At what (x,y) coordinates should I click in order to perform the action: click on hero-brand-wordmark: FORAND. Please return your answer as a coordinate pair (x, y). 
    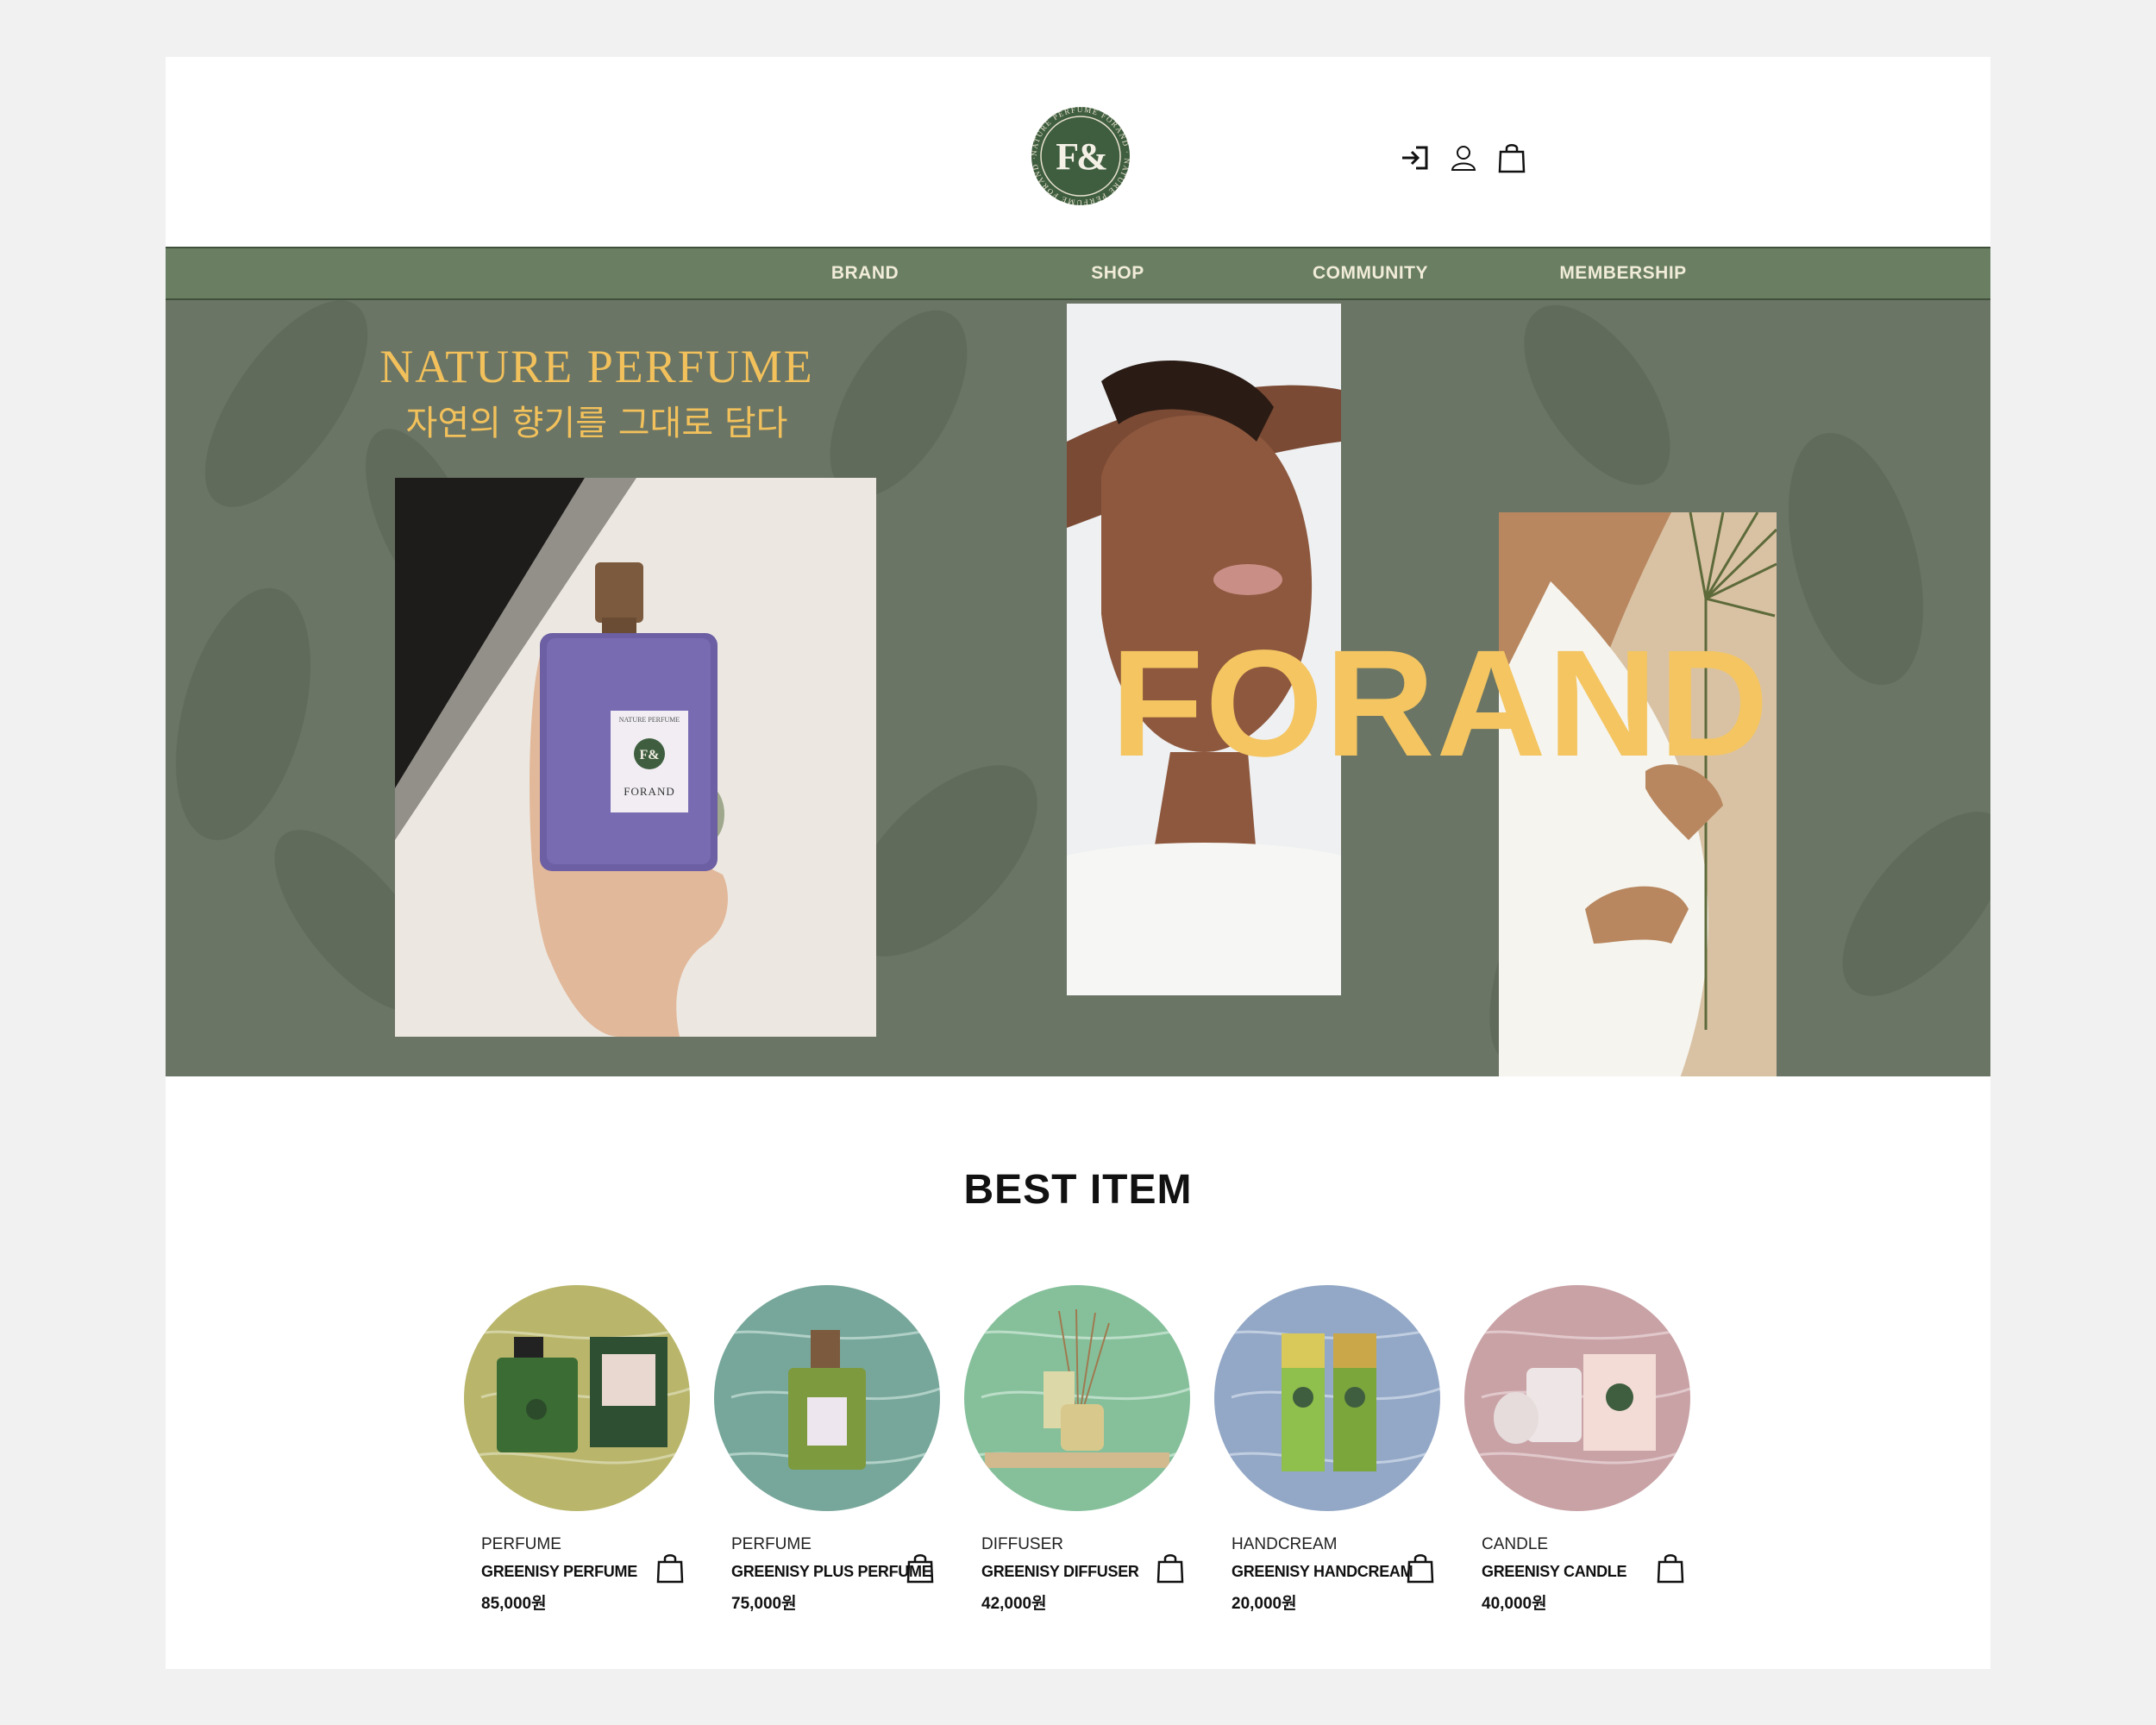
    Looking at the image, I should click on (1441, 703).